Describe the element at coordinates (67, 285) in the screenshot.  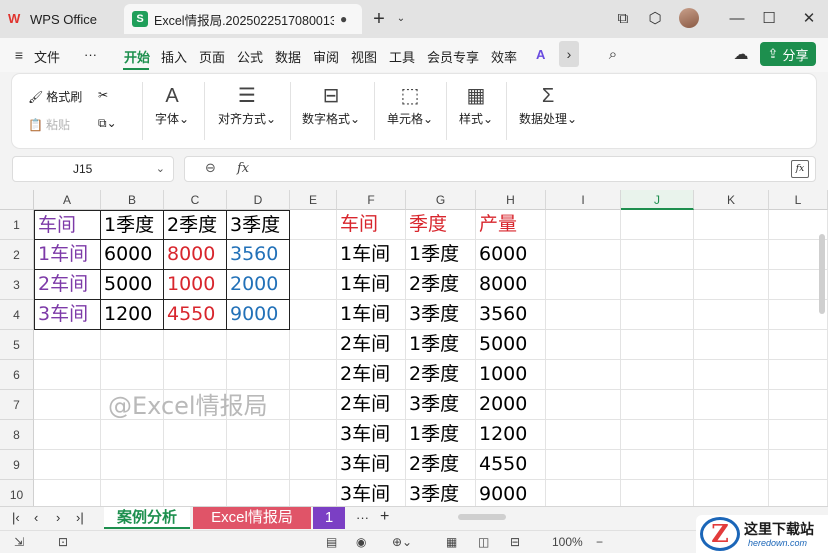
I see `table1-cell: 2车间` at that location.